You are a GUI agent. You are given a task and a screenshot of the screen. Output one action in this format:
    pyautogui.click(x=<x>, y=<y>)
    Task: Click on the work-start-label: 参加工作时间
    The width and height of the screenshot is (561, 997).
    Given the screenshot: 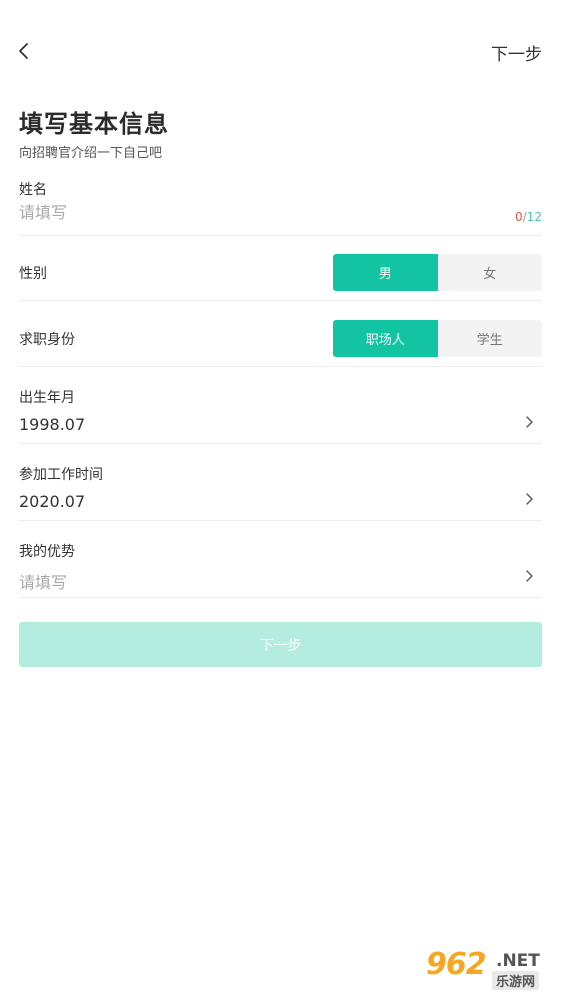 What is the action you would take?
    pyautogui.click(x=61, y=475)
    